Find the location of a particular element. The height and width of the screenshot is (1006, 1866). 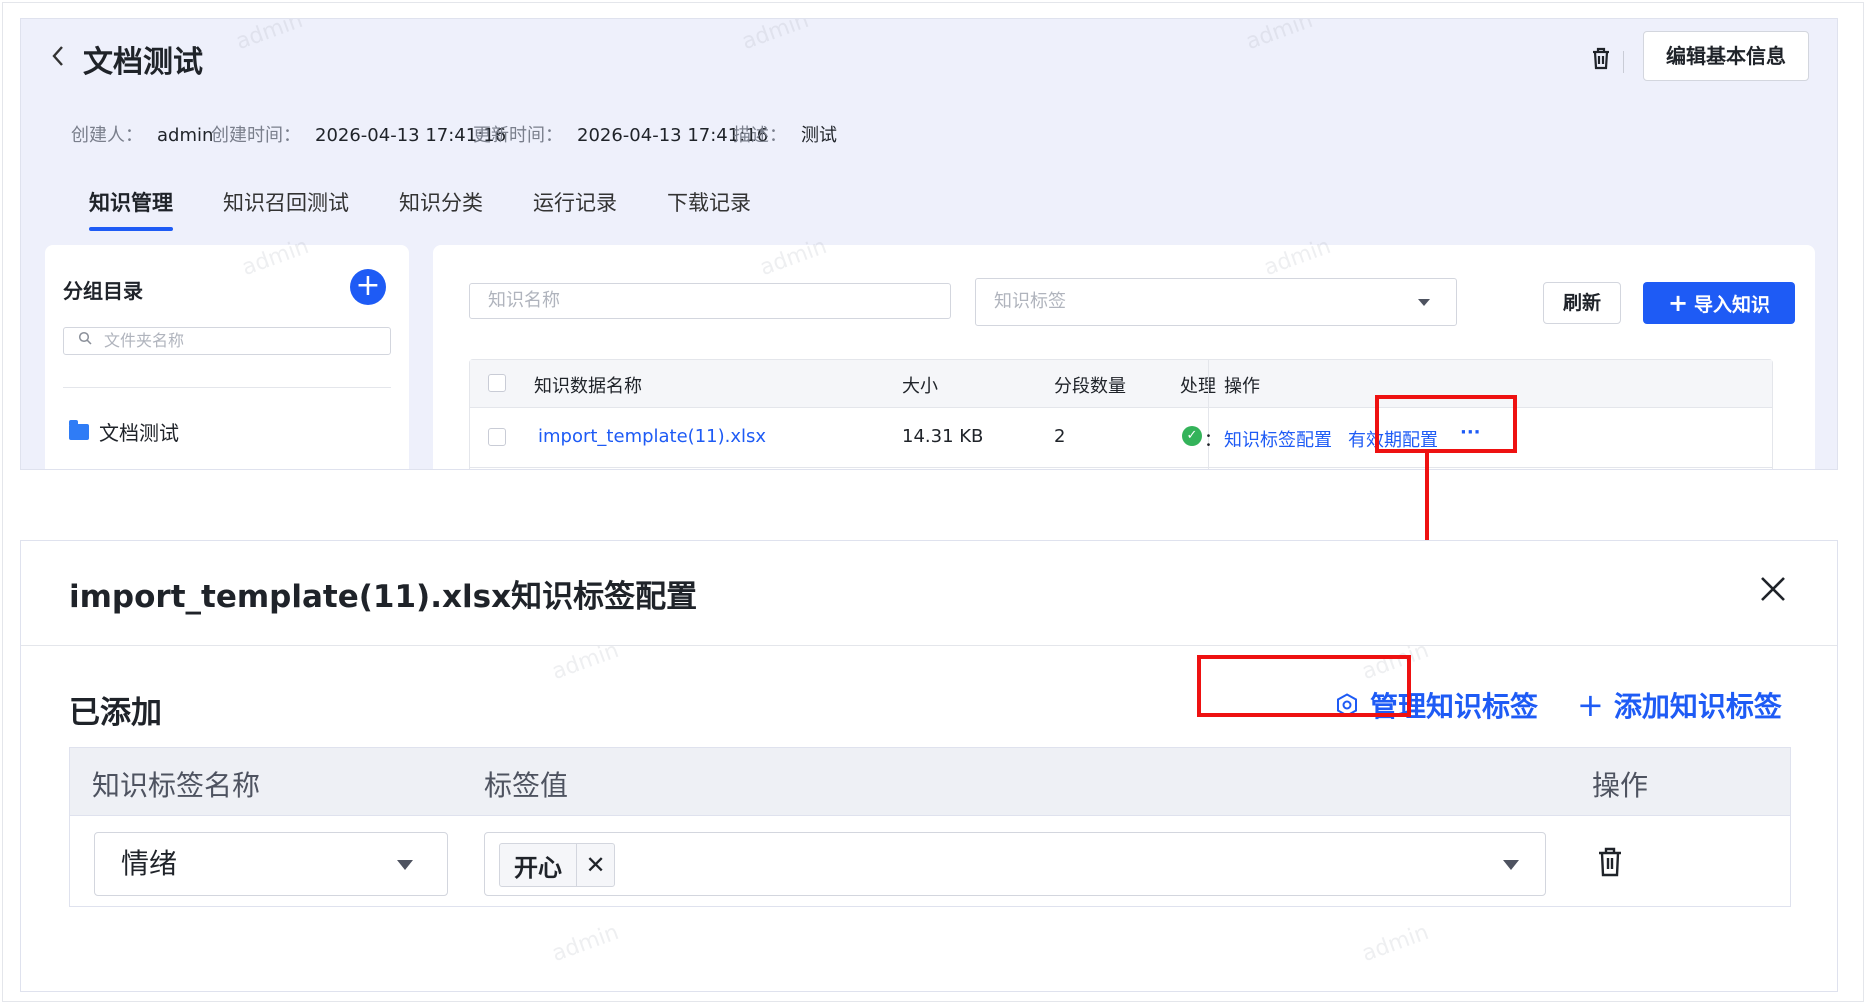

tag-table-header: 知识标签名称 标签值 操作 is located at coordinates (930, 782).